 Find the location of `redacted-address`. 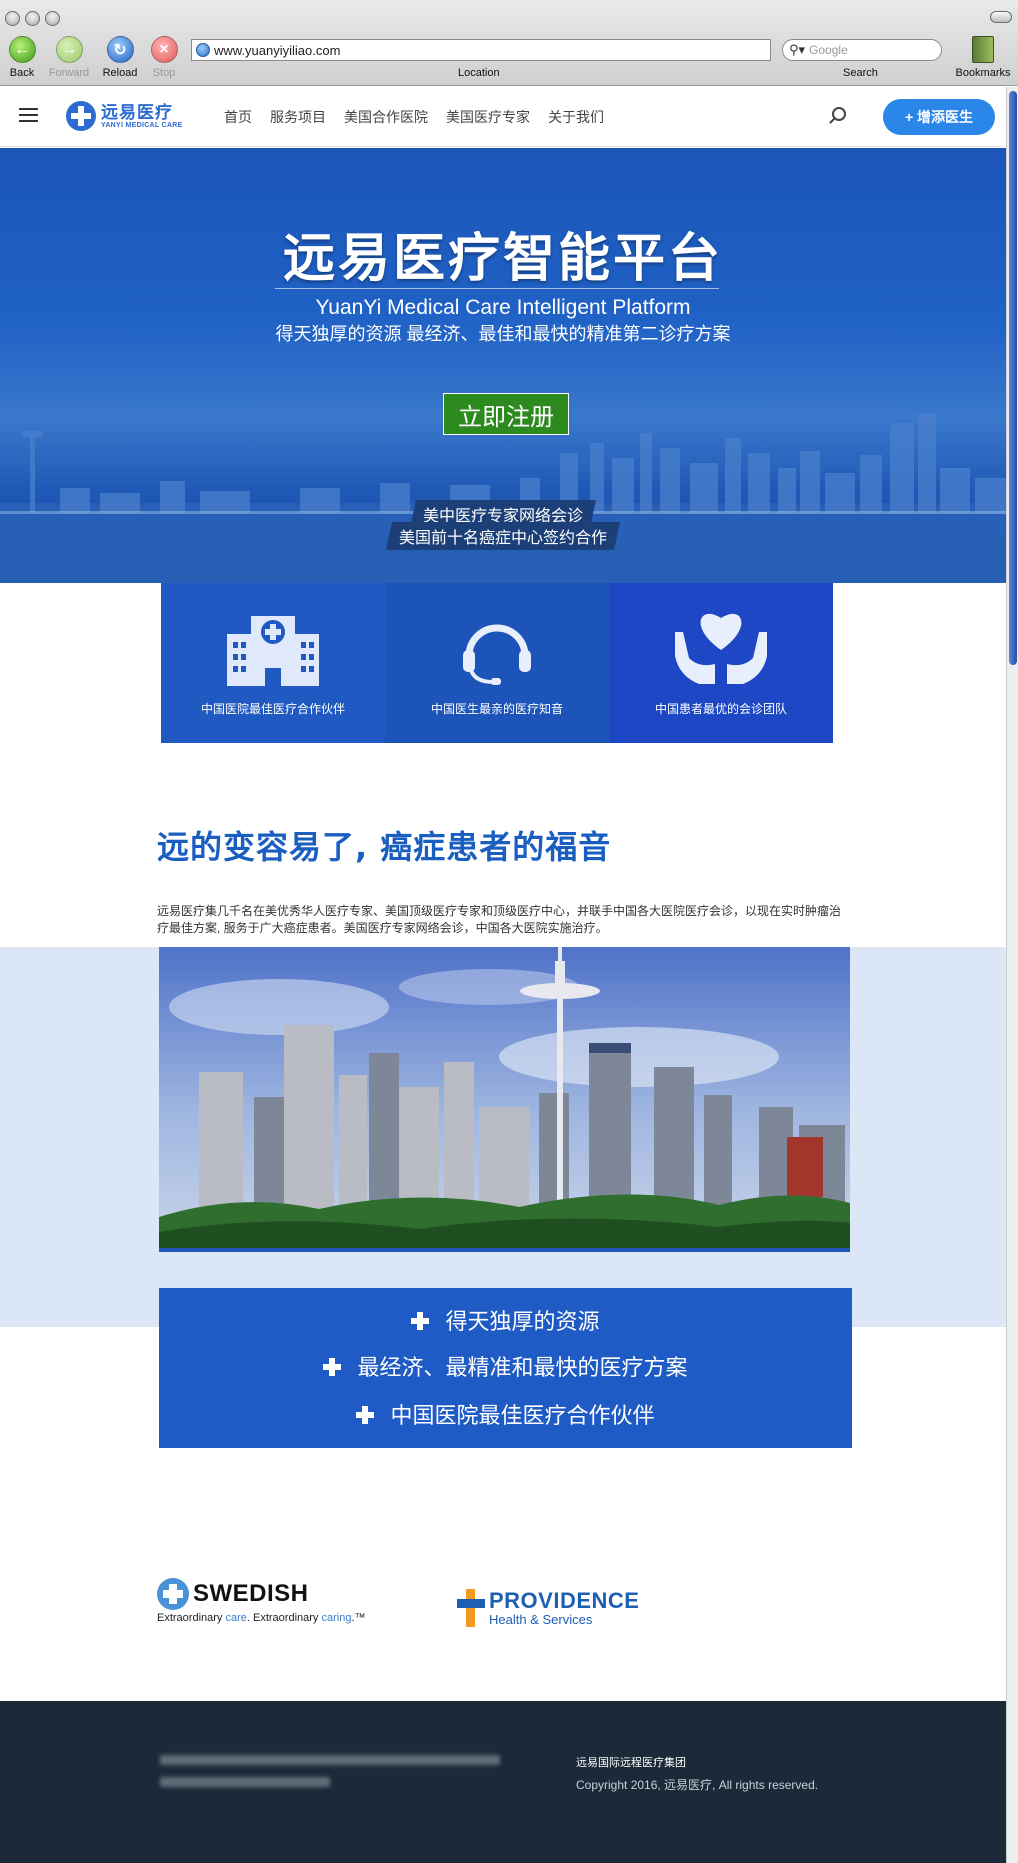

redacted-address is located at coordinates (330, 1760).